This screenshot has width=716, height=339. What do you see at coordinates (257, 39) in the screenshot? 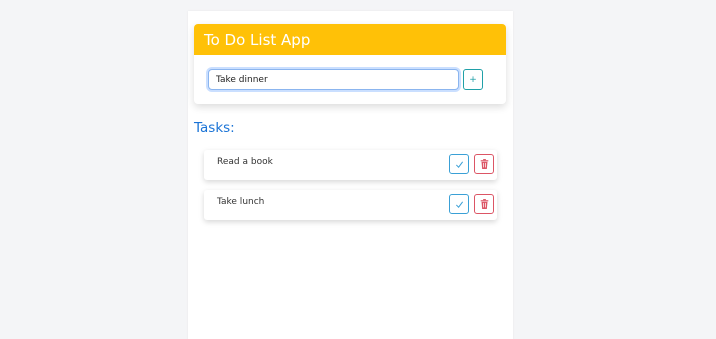
I see `app-title: To Do List App` at bounding box center [257, 39].